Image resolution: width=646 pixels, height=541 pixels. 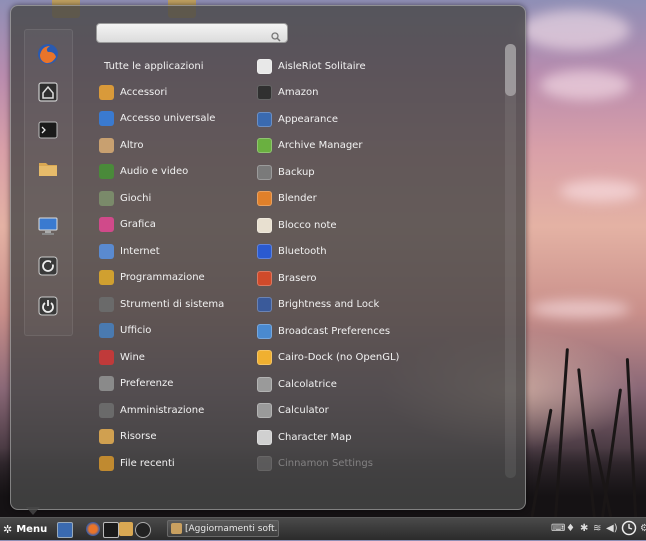 I want to click on category-item: Internet, so click(x=129, y=251).